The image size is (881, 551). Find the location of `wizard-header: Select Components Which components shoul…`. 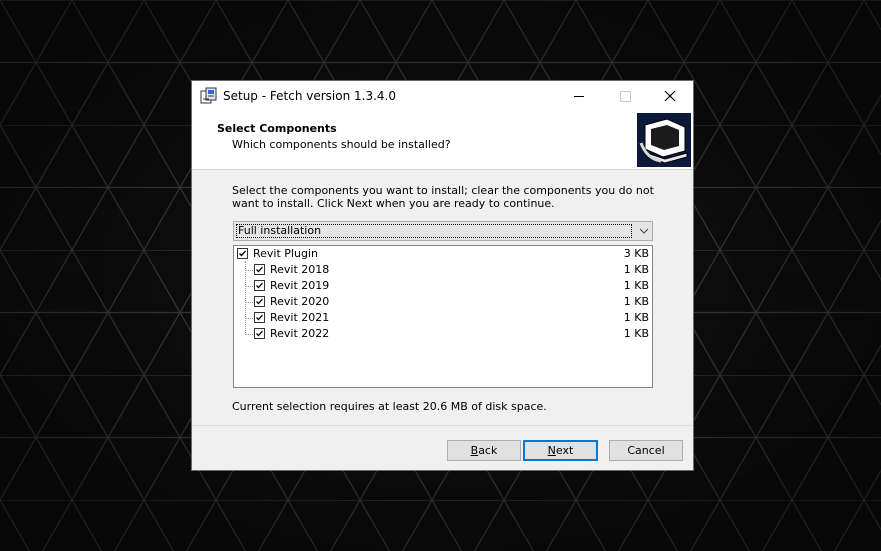

wizard-header: Select Components Which components shoul… is located at coordinates (442, 140).